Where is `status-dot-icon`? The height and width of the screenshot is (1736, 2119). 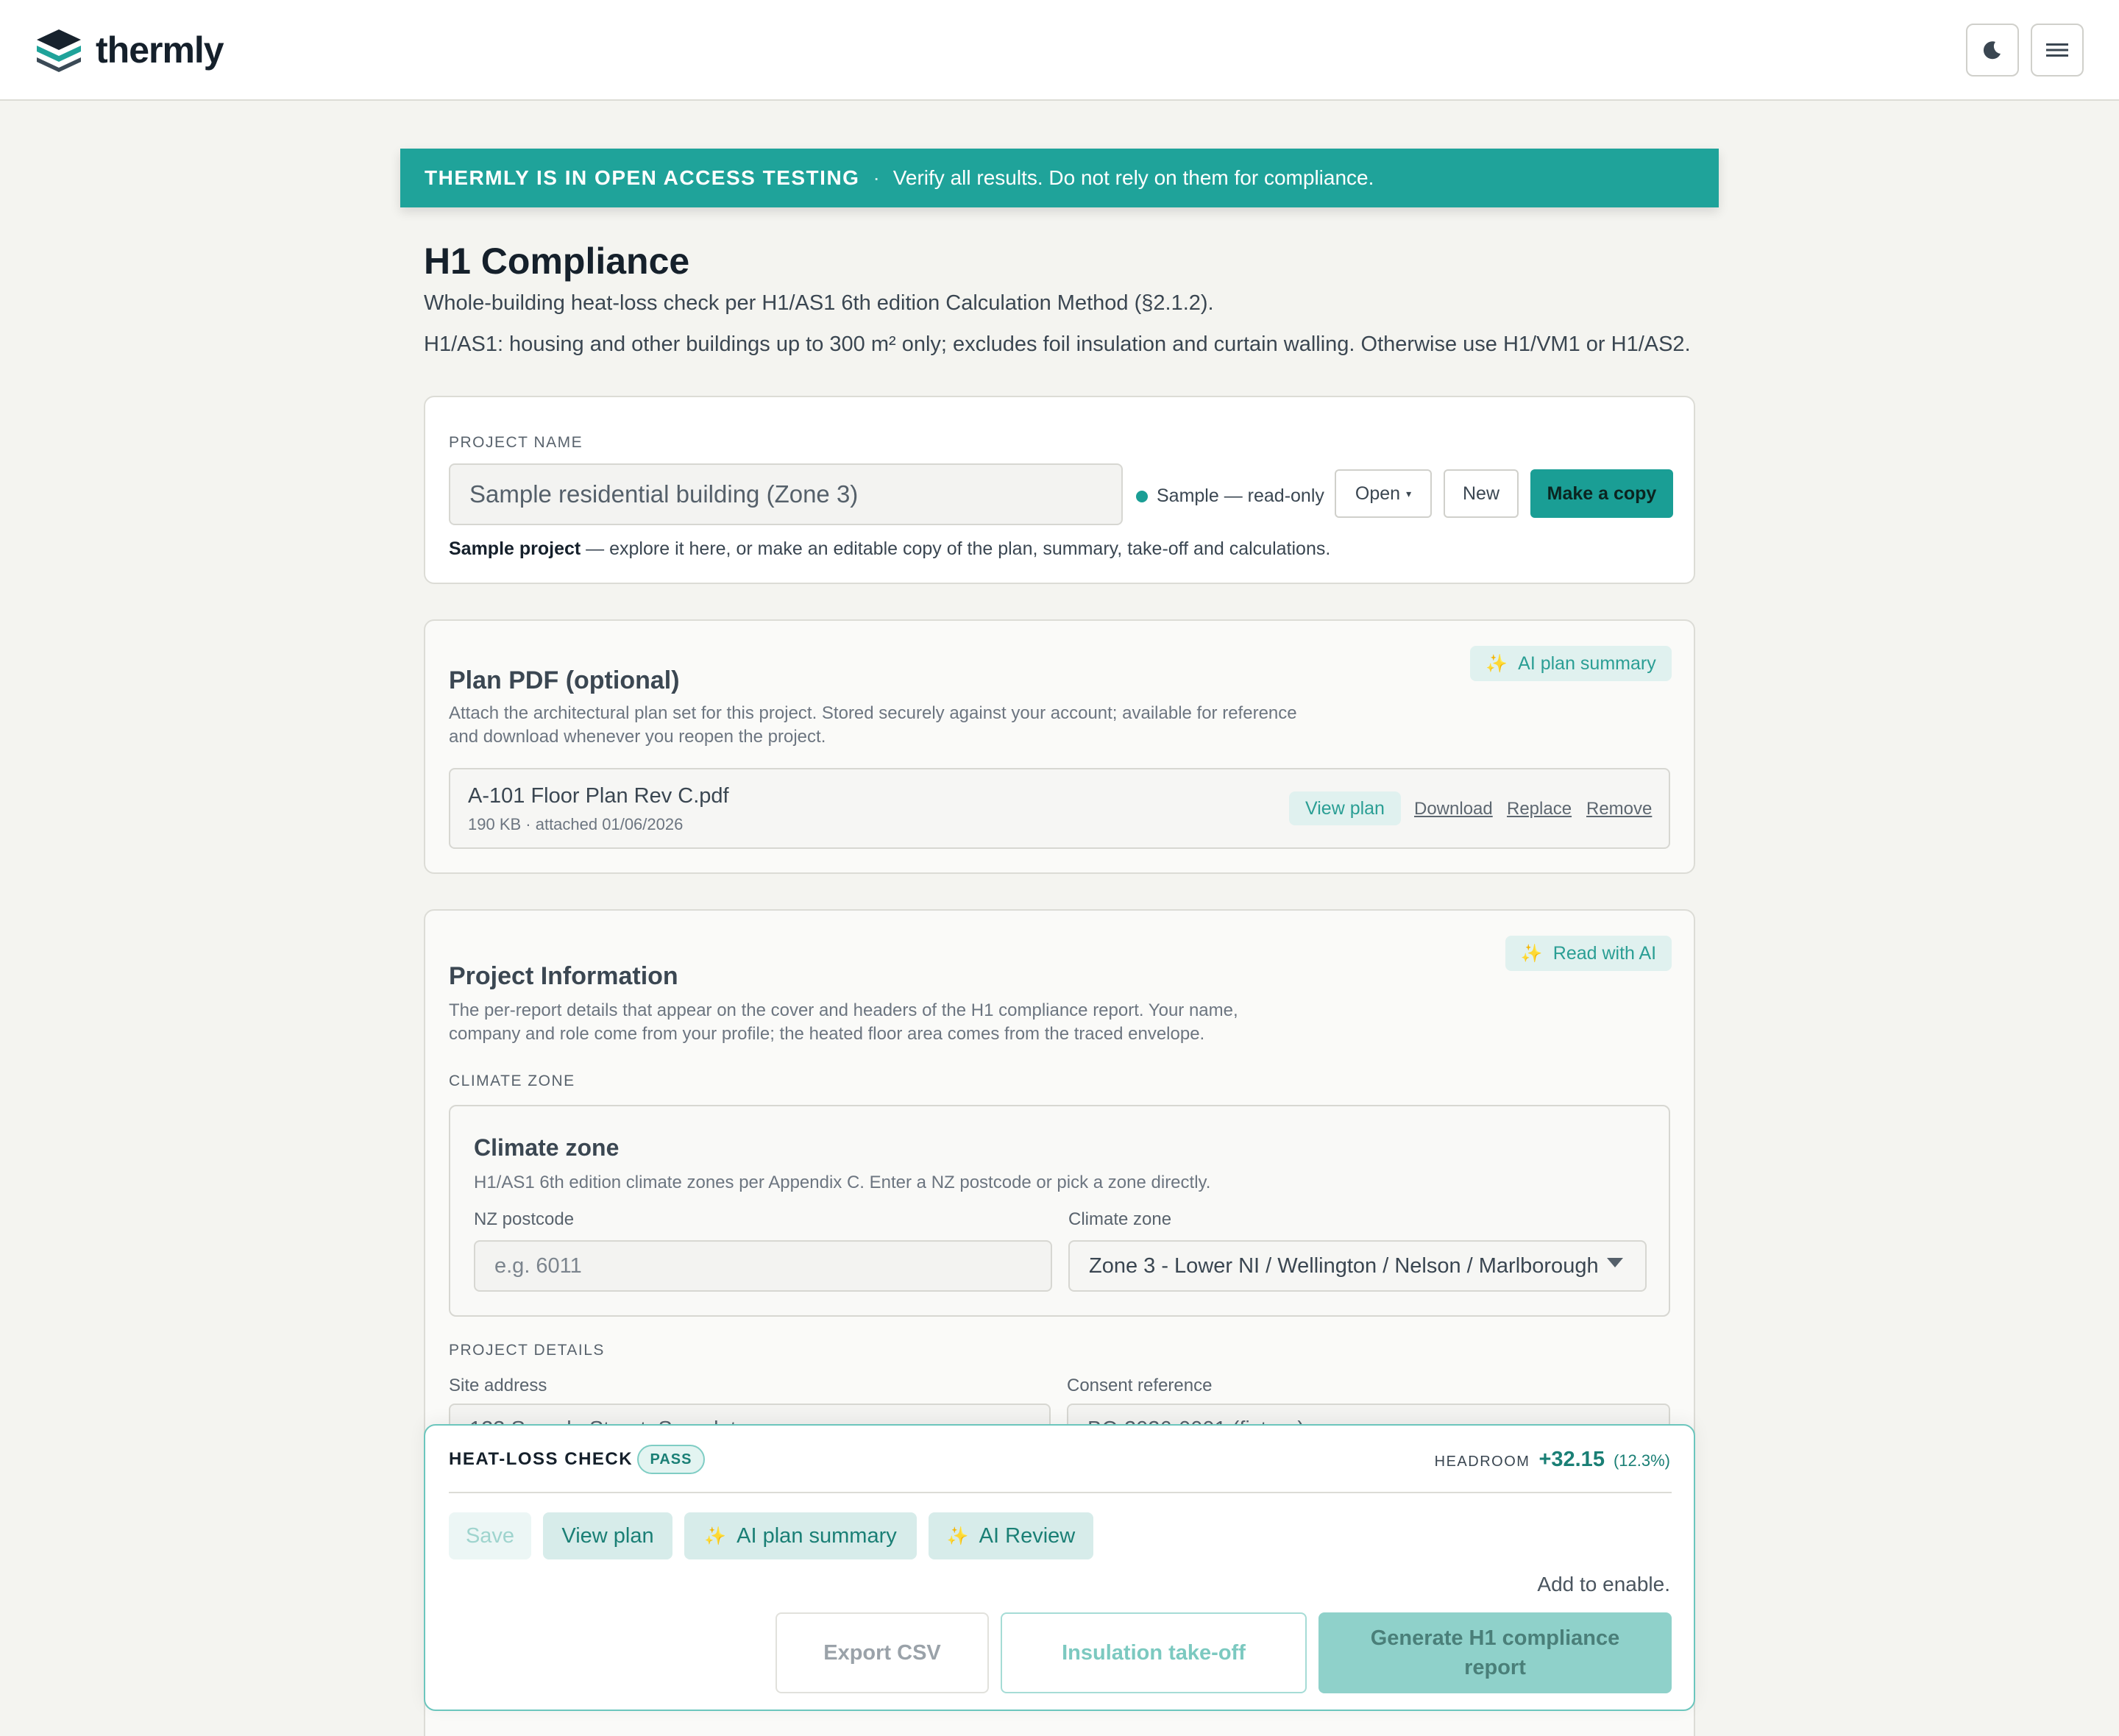 status-dot-icon is located at coordinates (1142, 496).